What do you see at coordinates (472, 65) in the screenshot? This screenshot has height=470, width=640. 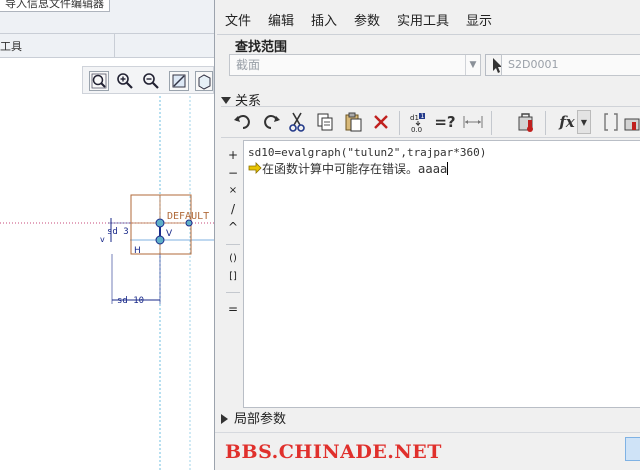 I see `chevron-down-icon: ▼` at bounding box center [472, 65].